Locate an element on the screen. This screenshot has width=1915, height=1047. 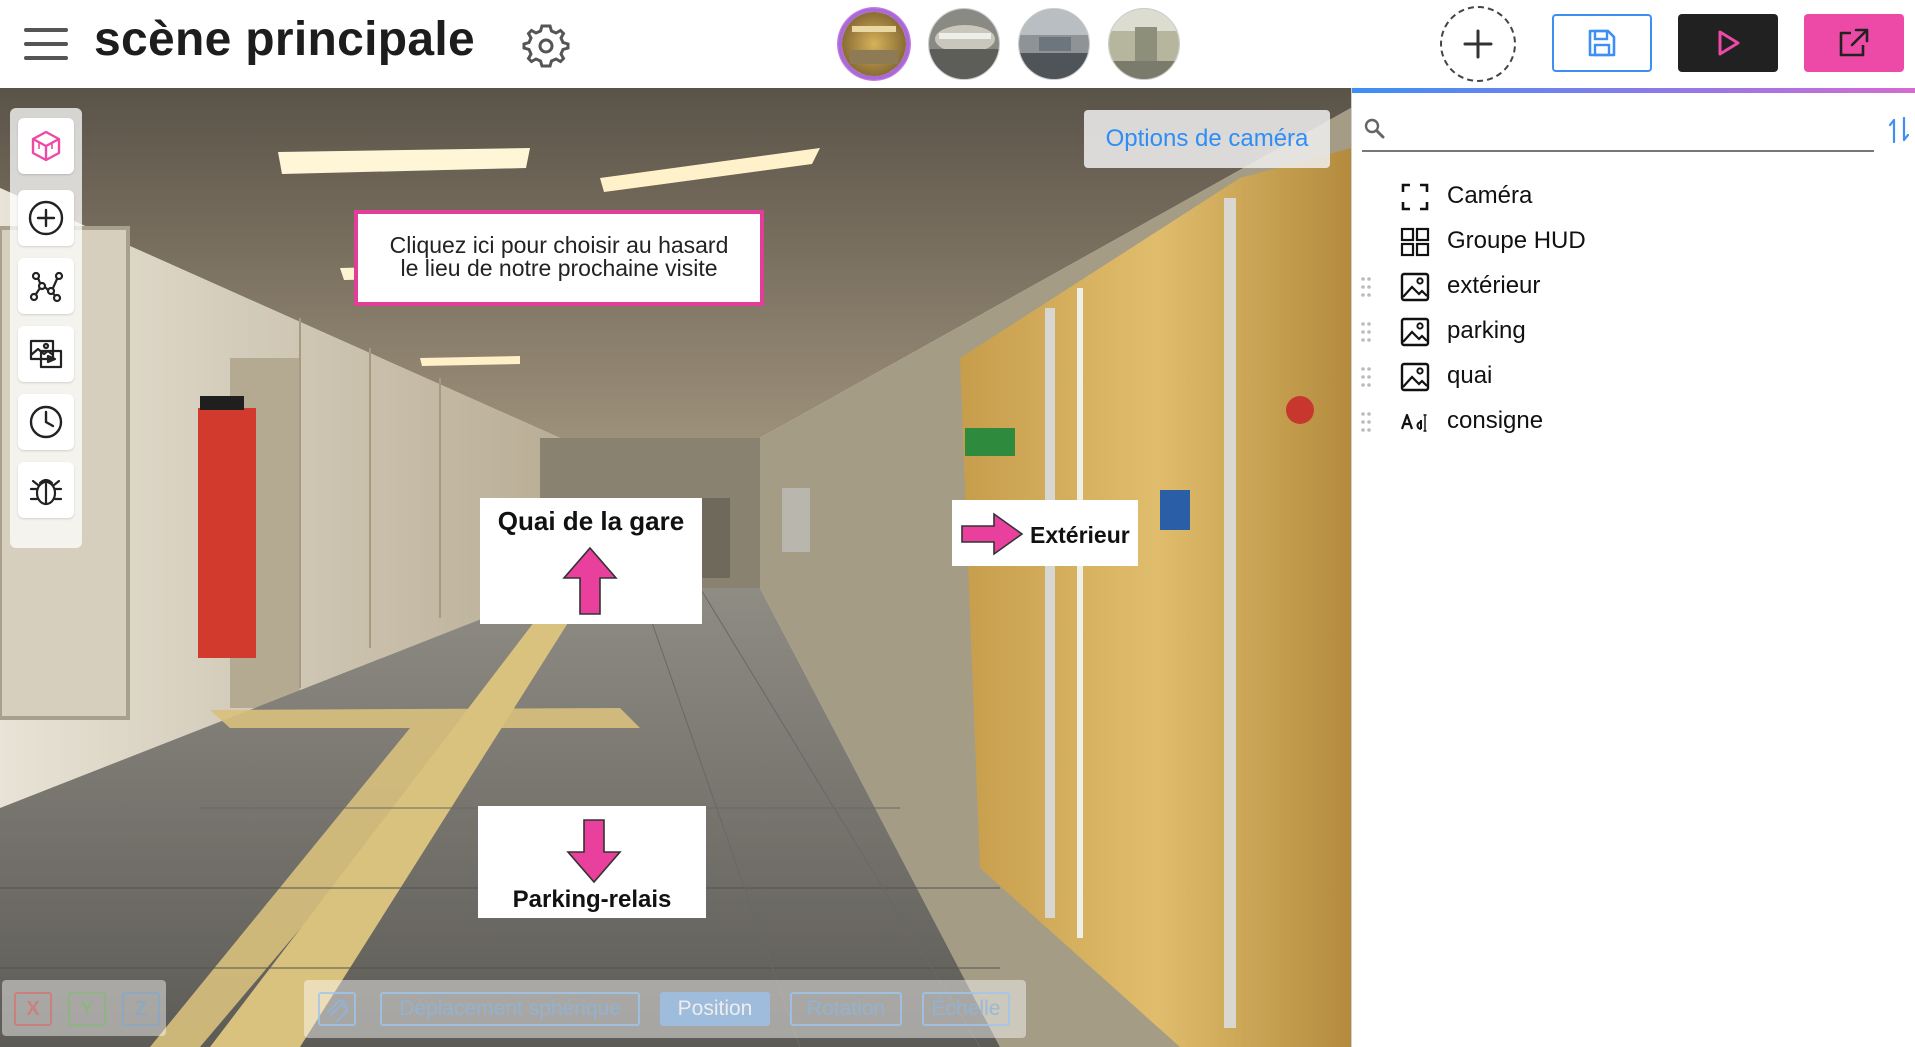
search-field is located at coordinates (1618, 131).